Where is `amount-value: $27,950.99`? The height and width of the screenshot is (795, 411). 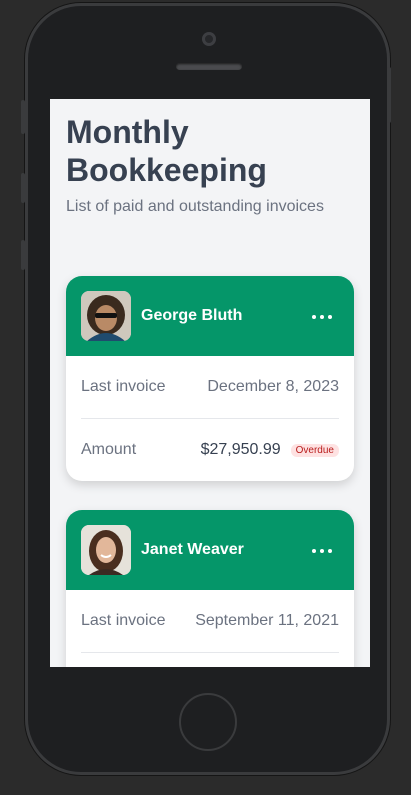 amount-value: $27,950.99 is located at coordinates (240, 449).